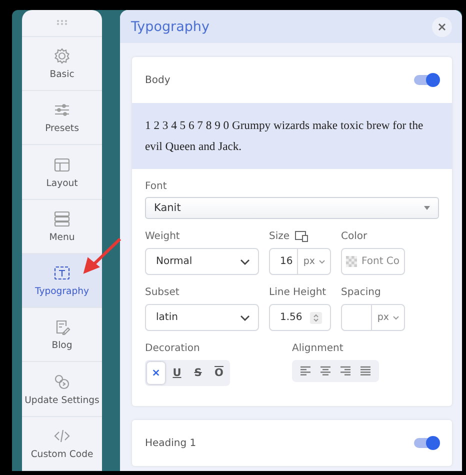 This screenshot has width=466, height=475. Describe the element at coordinates (156, 186) in the screenshot. I see `field-label: Font` at that location.